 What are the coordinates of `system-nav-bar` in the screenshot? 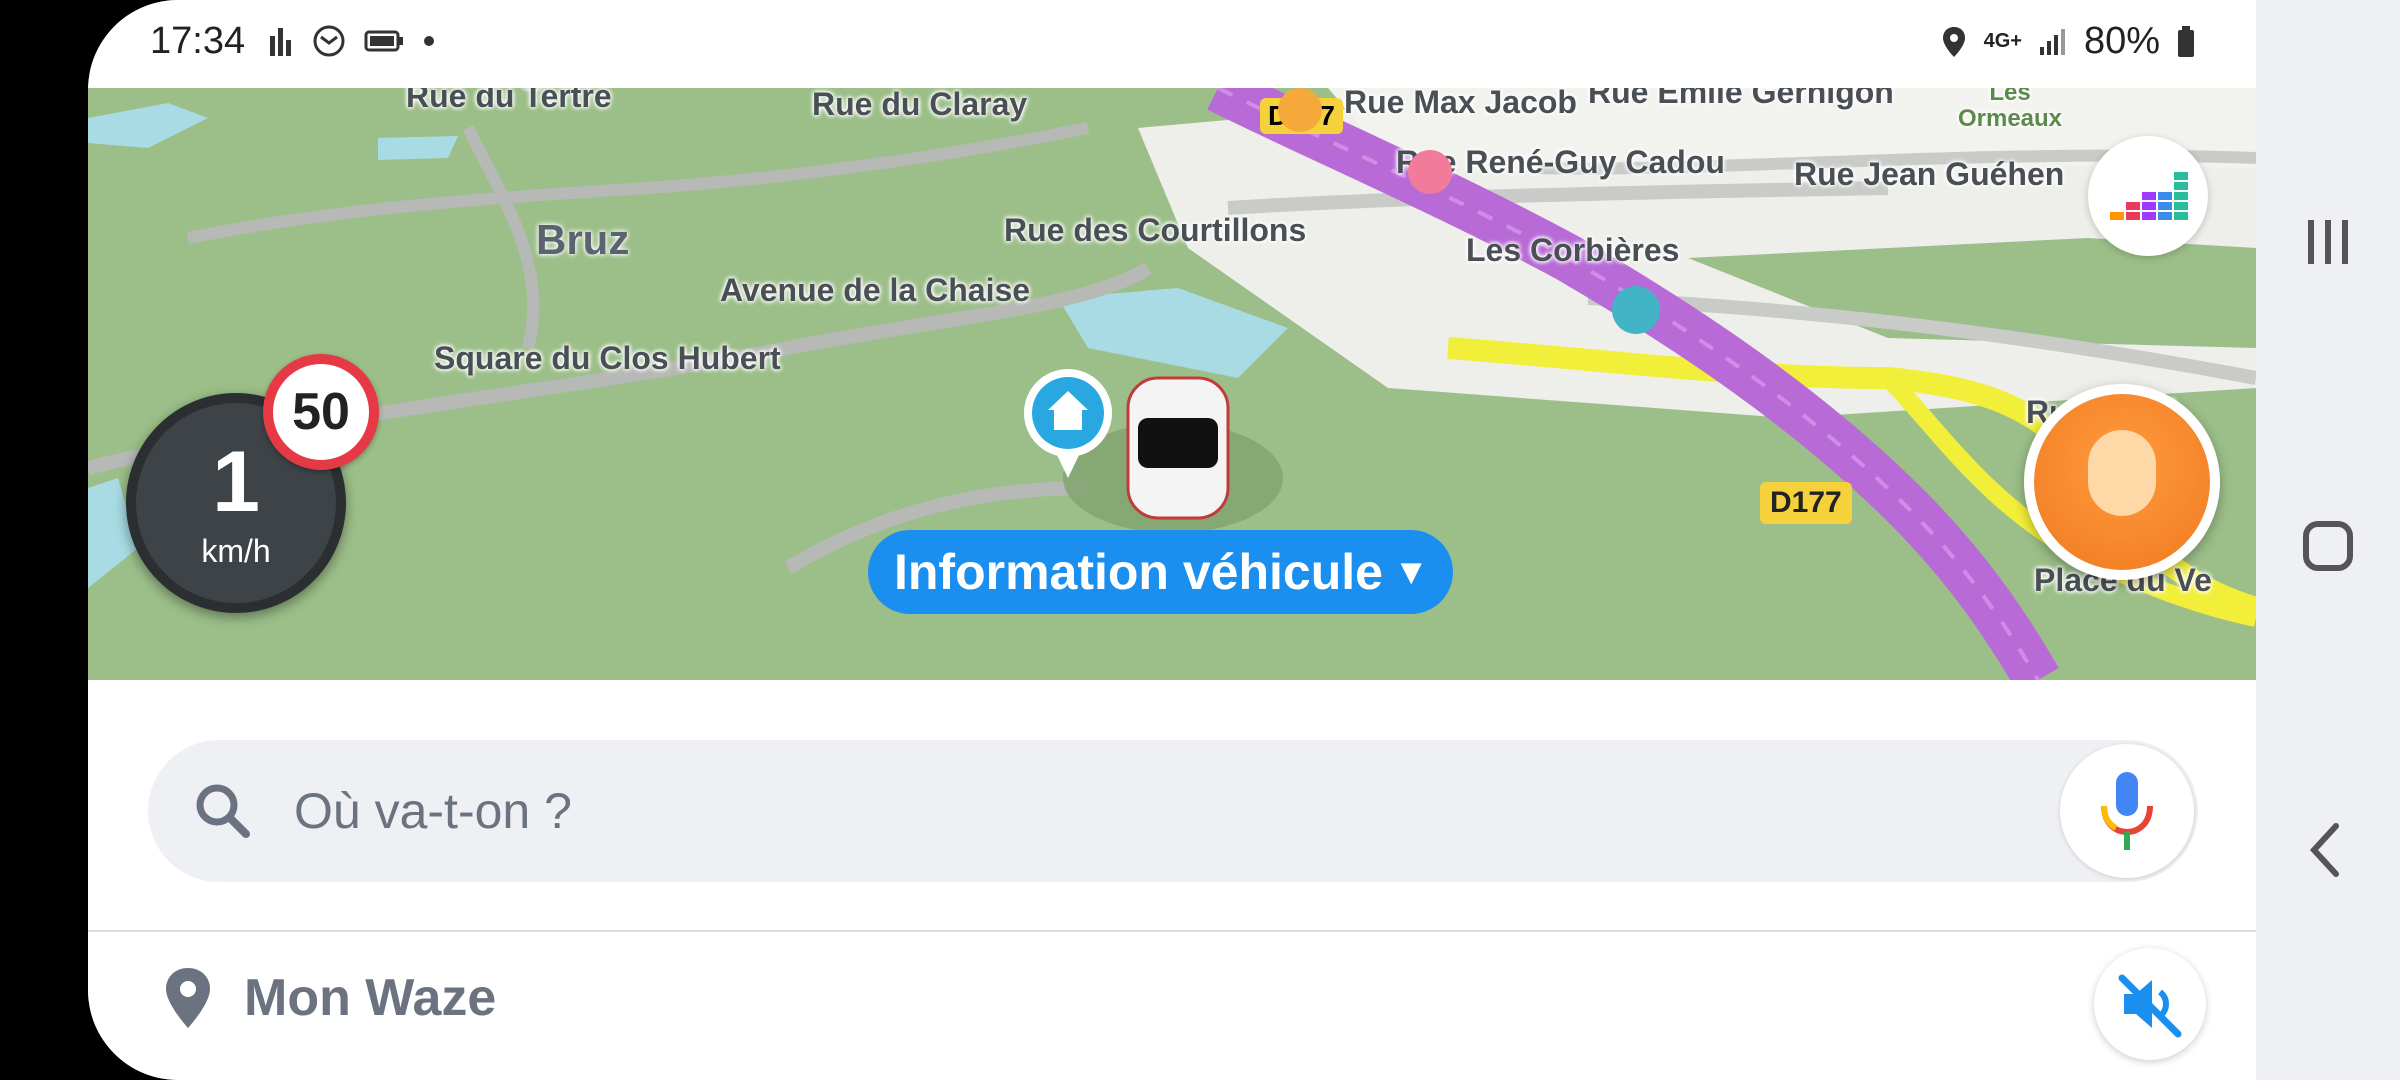 It's located at (2328, 540).